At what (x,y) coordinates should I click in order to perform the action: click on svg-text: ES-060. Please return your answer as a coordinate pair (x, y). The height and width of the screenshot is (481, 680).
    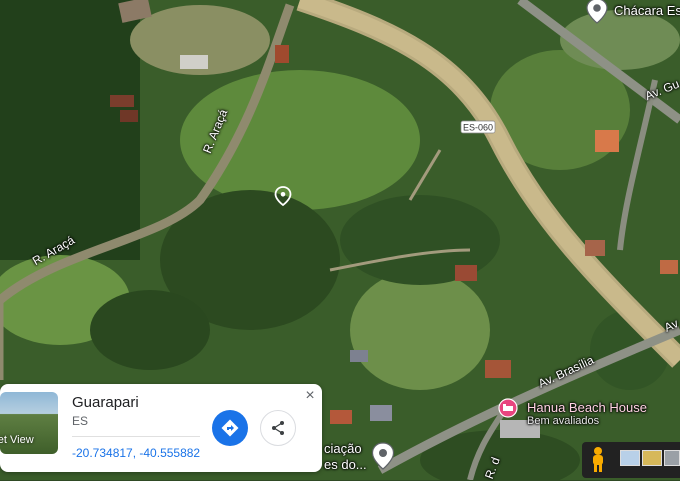
    Looking at the image, I should click on (478, 128).